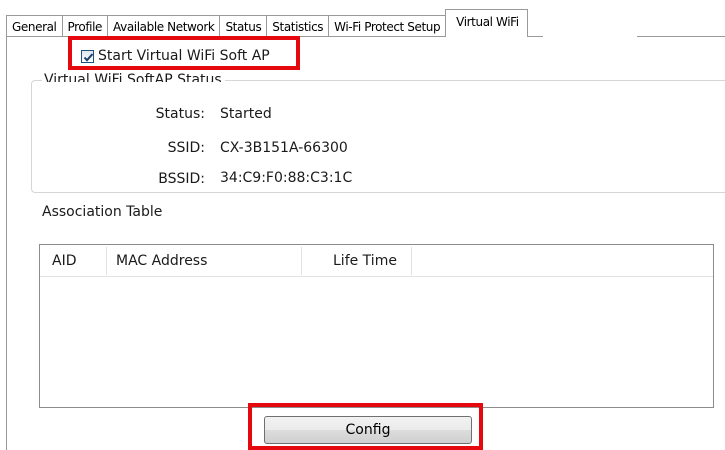 This screenshot has width=725, height=450. What do you see at coordinates (85, 26) in the screenshot?
I see `tab-profile: Profile` at bounding box center [85, 26].